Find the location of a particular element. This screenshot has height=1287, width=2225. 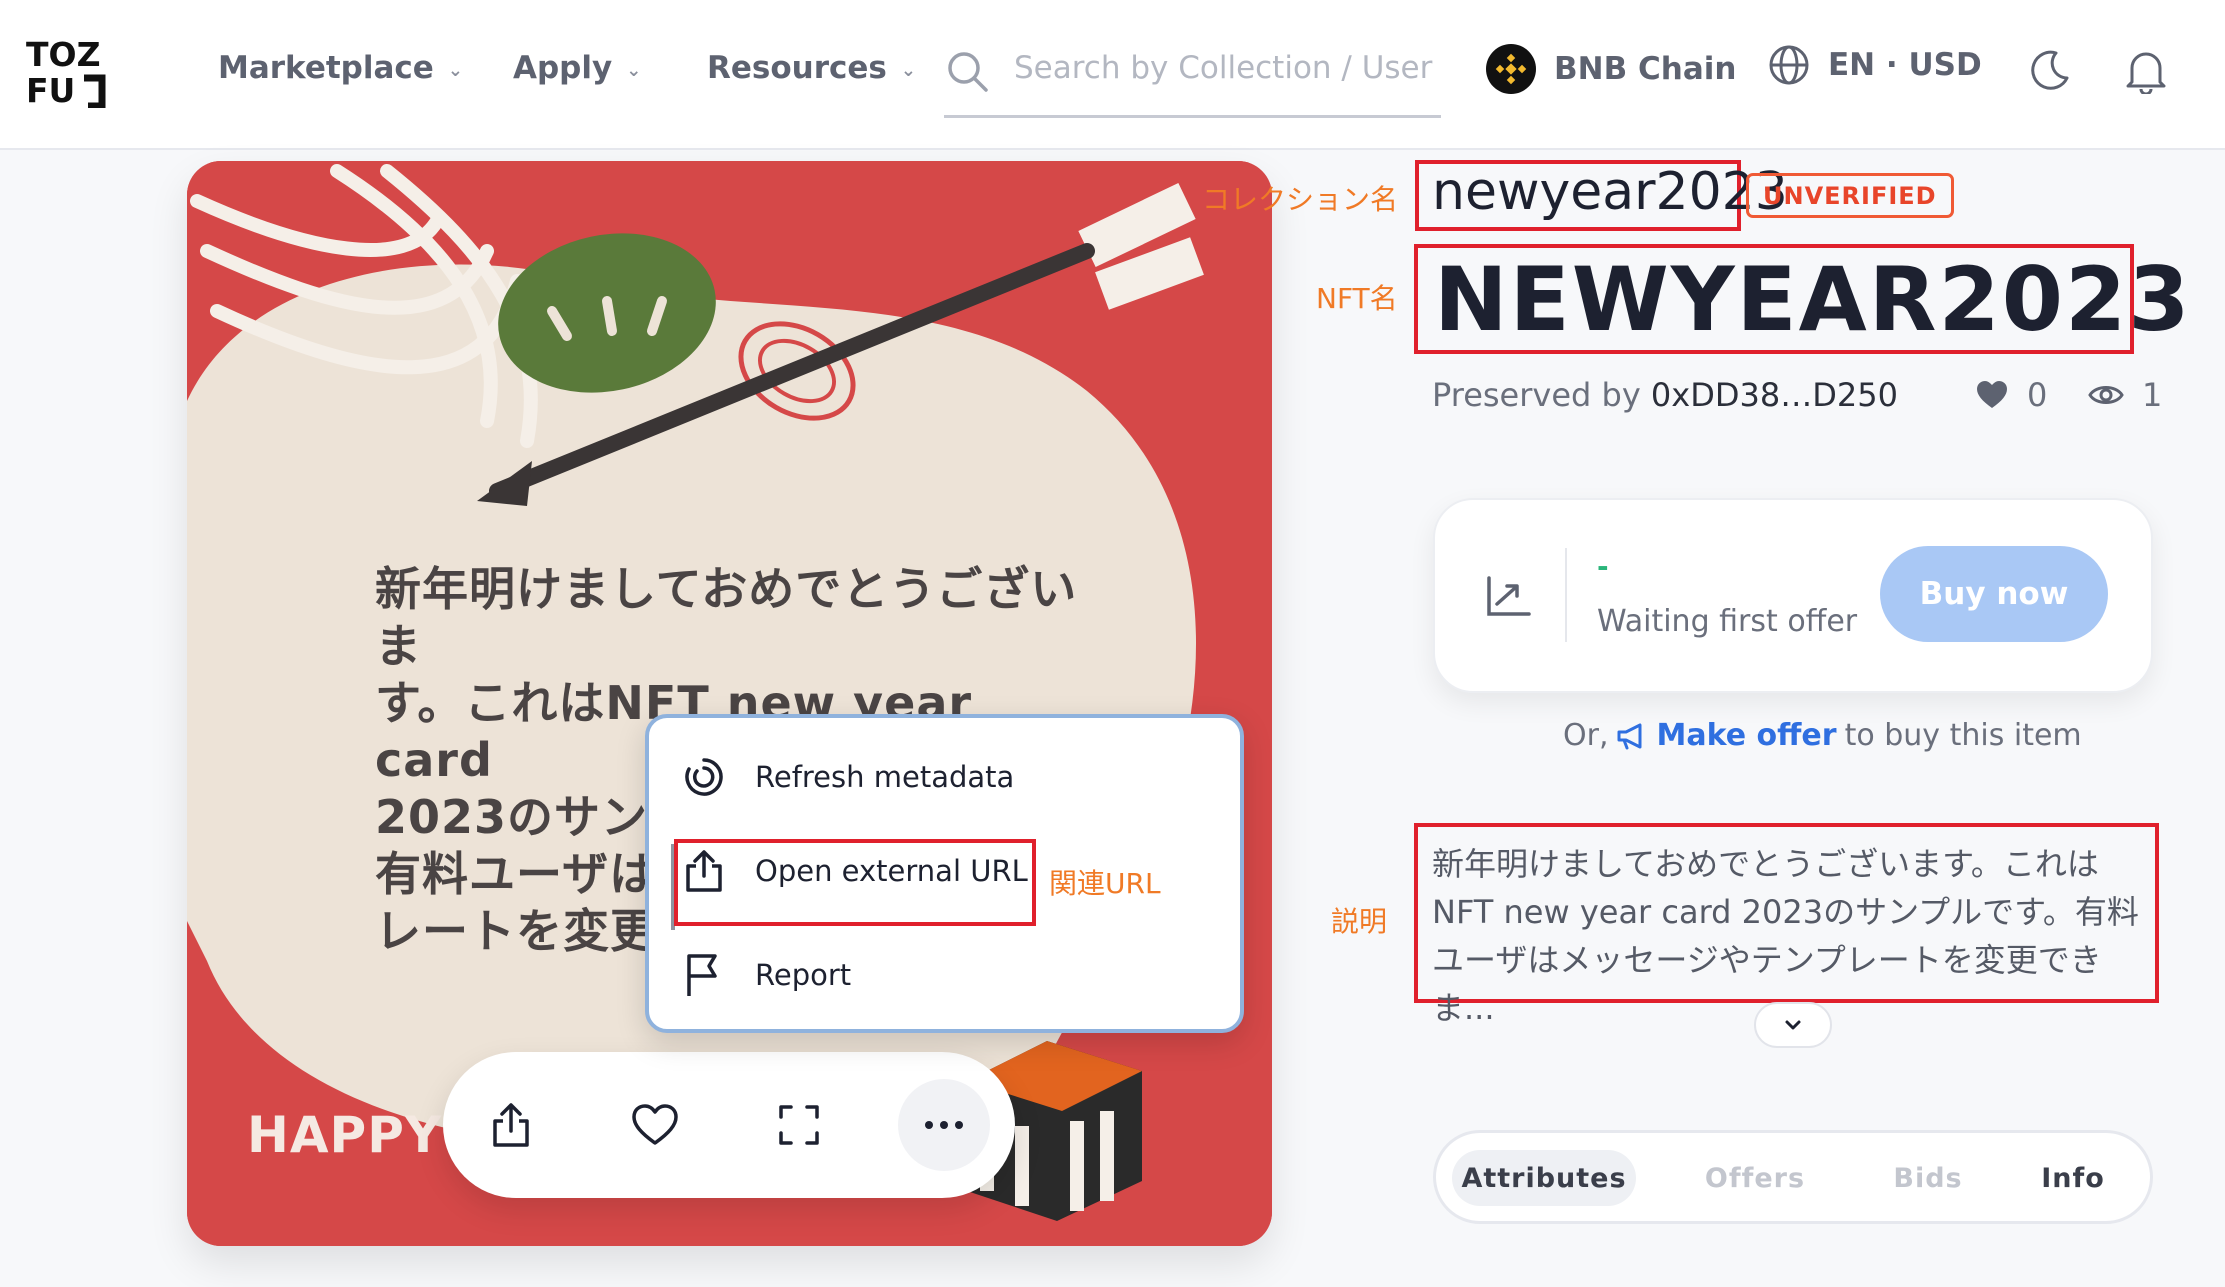

annotation-collection: コレクション名 is located at coordinates (1300, 199).